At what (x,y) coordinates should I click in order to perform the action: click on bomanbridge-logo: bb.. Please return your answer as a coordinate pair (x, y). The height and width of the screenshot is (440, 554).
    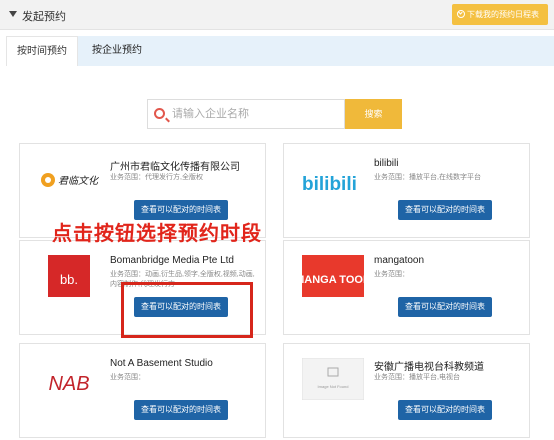
    Looking at the image, I should click on (69, 276).